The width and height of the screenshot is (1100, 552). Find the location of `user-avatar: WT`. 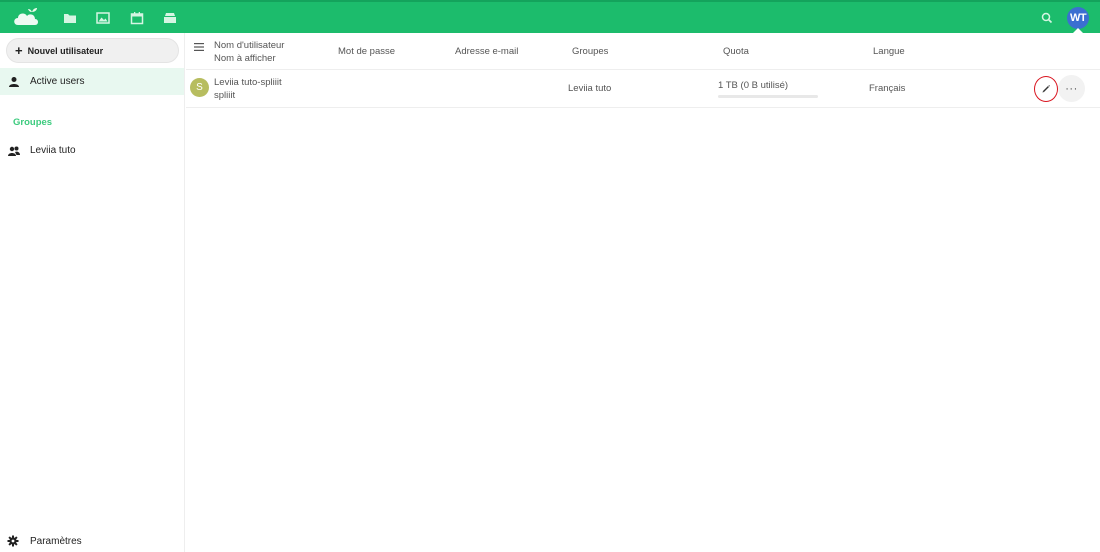

user-avatar: WT is located at coordinates (1078, 18).